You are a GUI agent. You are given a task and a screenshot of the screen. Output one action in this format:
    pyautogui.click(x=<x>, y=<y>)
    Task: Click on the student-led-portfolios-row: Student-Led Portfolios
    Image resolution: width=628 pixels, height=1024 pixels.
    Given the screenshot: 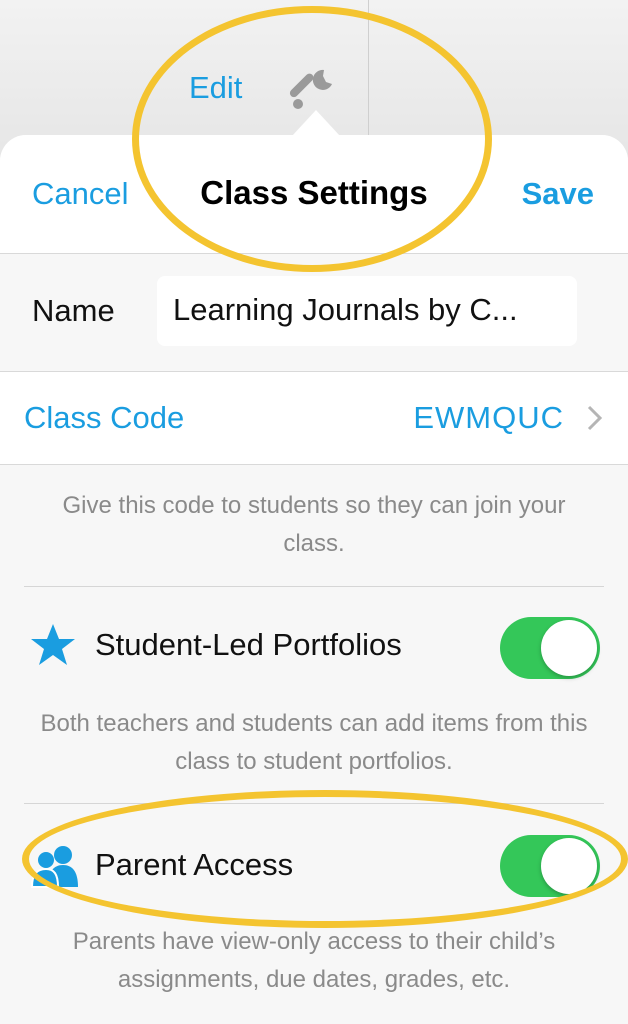 What is the action you would take?
    pyautogui.click(x=314, y=647)
    